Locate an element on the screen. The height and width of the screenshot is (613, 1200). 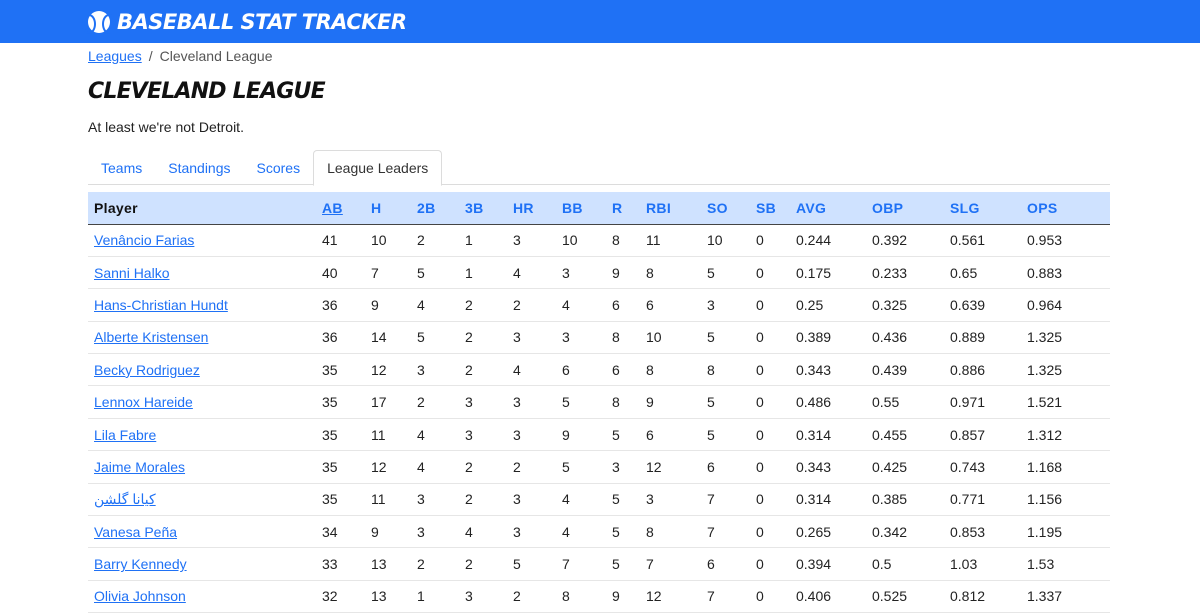
cell-2b: 3 is located at coordinates (435, 370).